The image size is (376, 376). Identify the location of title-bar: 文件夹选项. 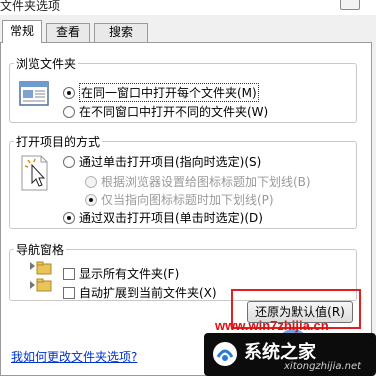
(188, 7).